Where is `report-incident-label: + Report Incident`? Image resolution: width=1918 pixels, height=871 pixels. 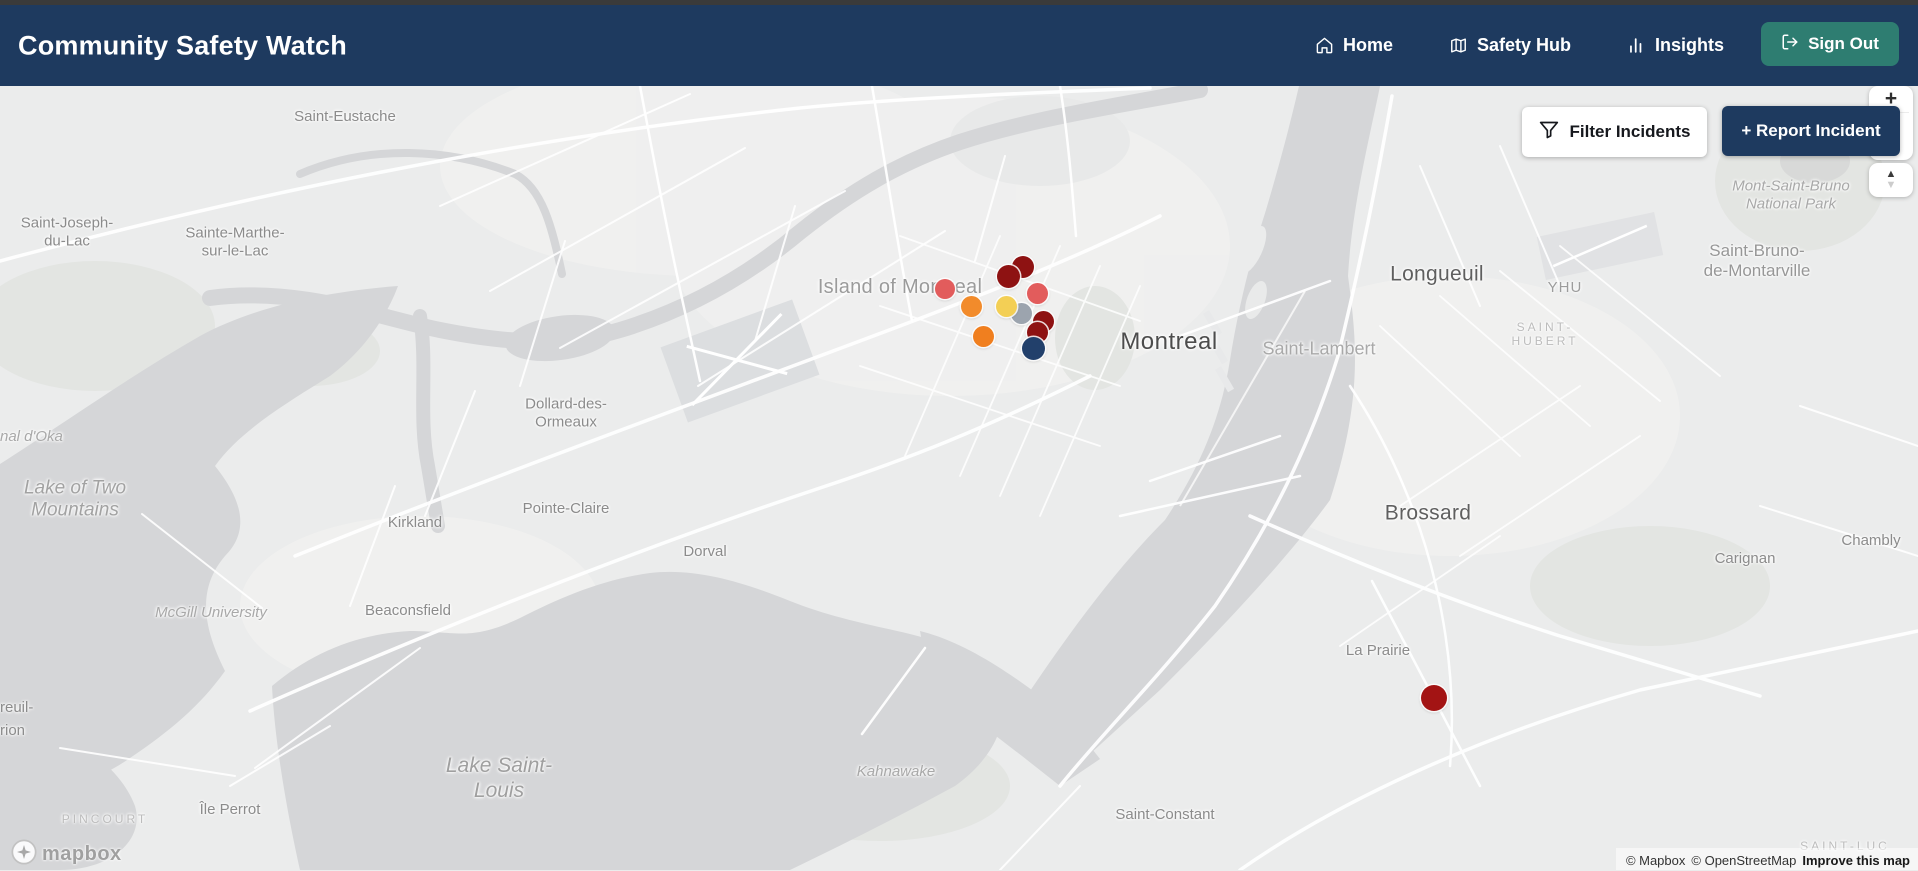 report-incident-label: + Report Incident is located at coordinates (1811, 130).